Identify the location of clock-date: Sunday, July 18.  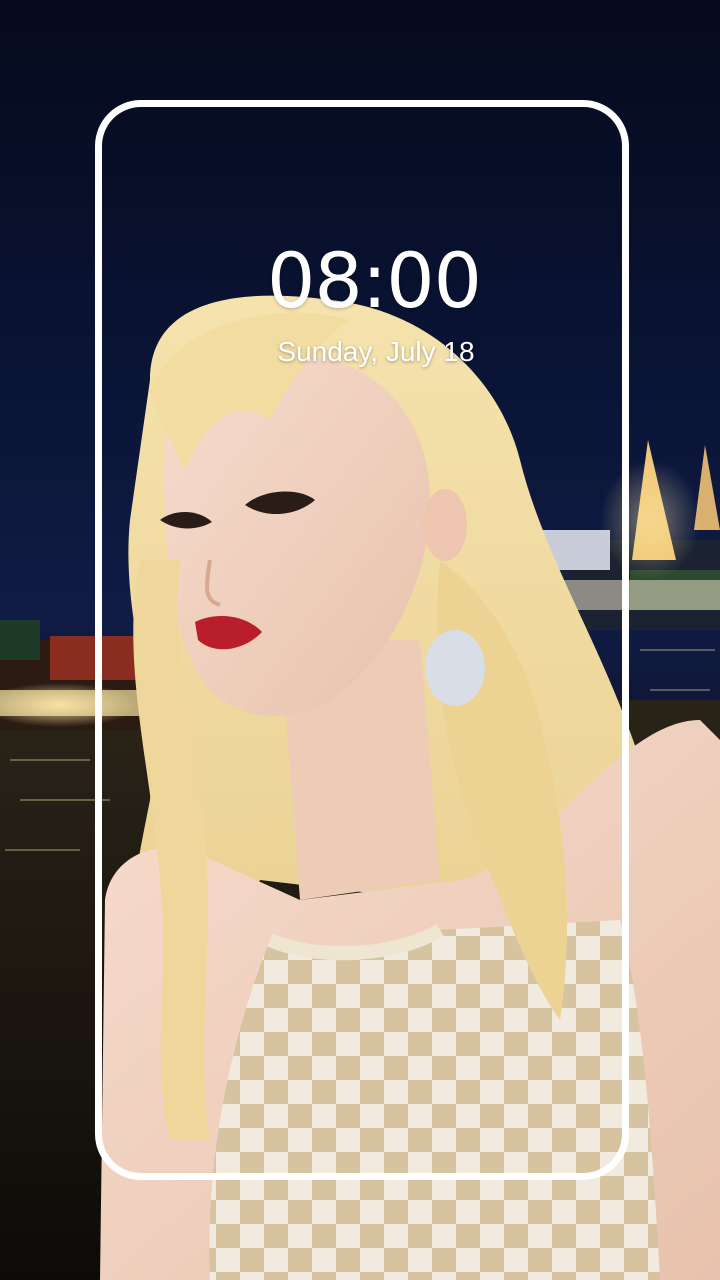
(376, 351).